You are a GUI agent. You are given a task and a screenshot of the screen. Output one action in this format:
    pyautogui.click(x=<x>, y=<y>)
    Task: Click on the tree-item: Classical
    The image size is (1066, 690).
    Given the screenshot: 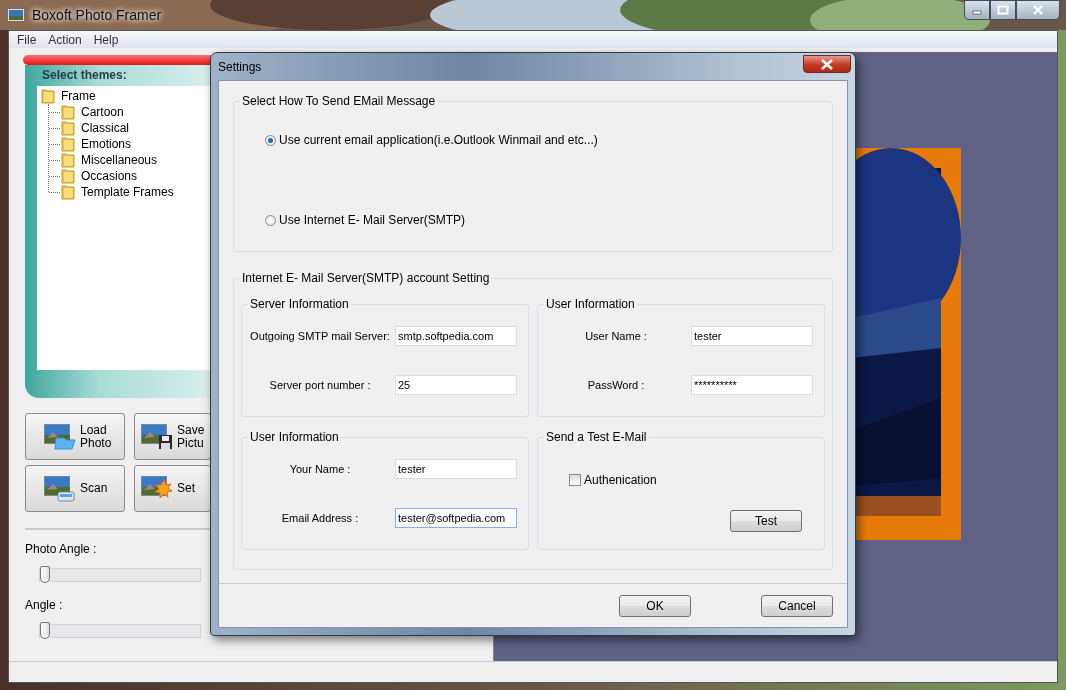 What is the action you would take?
    pyautogui.click(x=105, y=128)
    